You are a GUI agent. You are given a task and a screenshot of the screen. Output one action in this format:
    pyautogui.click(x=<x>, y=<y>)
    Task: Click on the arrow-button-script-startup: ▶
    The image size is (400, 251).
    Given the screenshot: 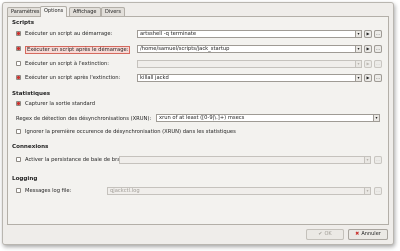 What is the action you would take?
    pyautogui.click(x=368, y=34)
    